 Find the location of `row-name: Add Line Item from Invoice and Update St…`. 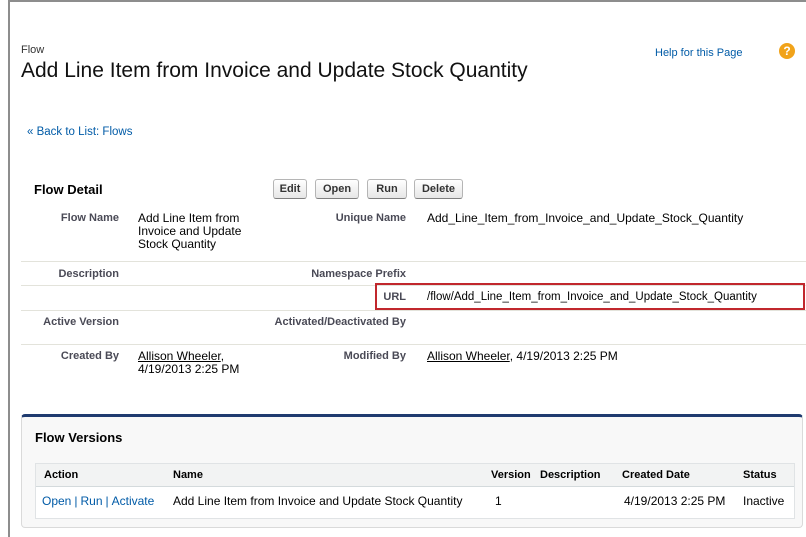

row-name: Add Line Item from Invoice and Update St… is located at coordinates (318, 501).